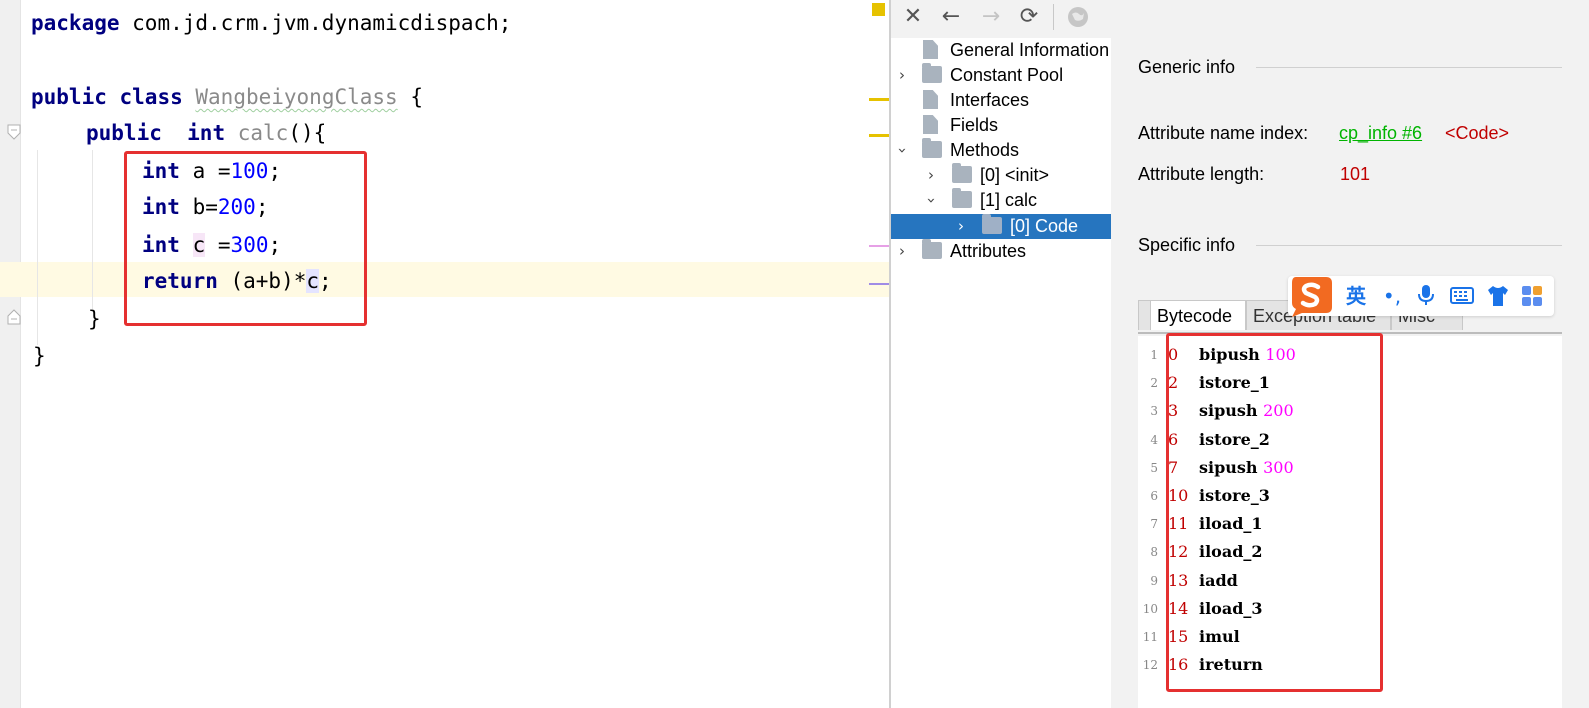  I want to click on tree-item-attributes: › Attributes, so click(1001, 251).